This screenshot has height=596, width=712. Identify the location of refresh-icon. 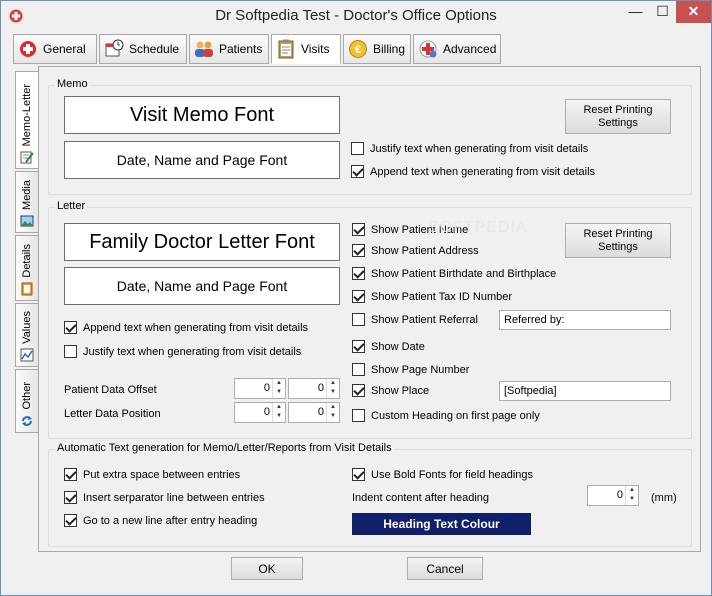
(27, 421).